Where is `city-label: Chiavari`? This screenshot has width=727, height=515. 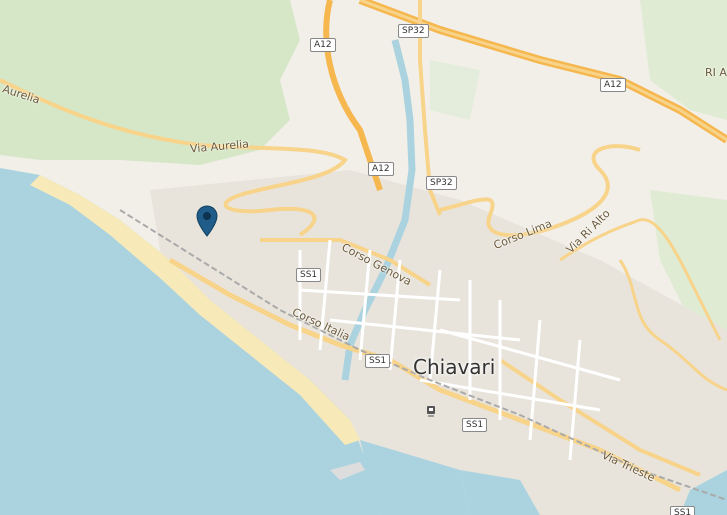
city-label: Chiavari is located at coordinates (454, 367).